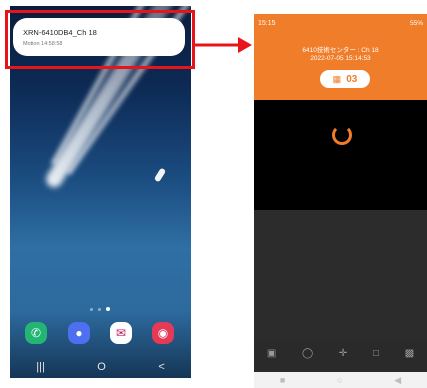  Describe the element at coordinates (267, 23) in the screenshot. I see `status-time: 15:15` at that location.